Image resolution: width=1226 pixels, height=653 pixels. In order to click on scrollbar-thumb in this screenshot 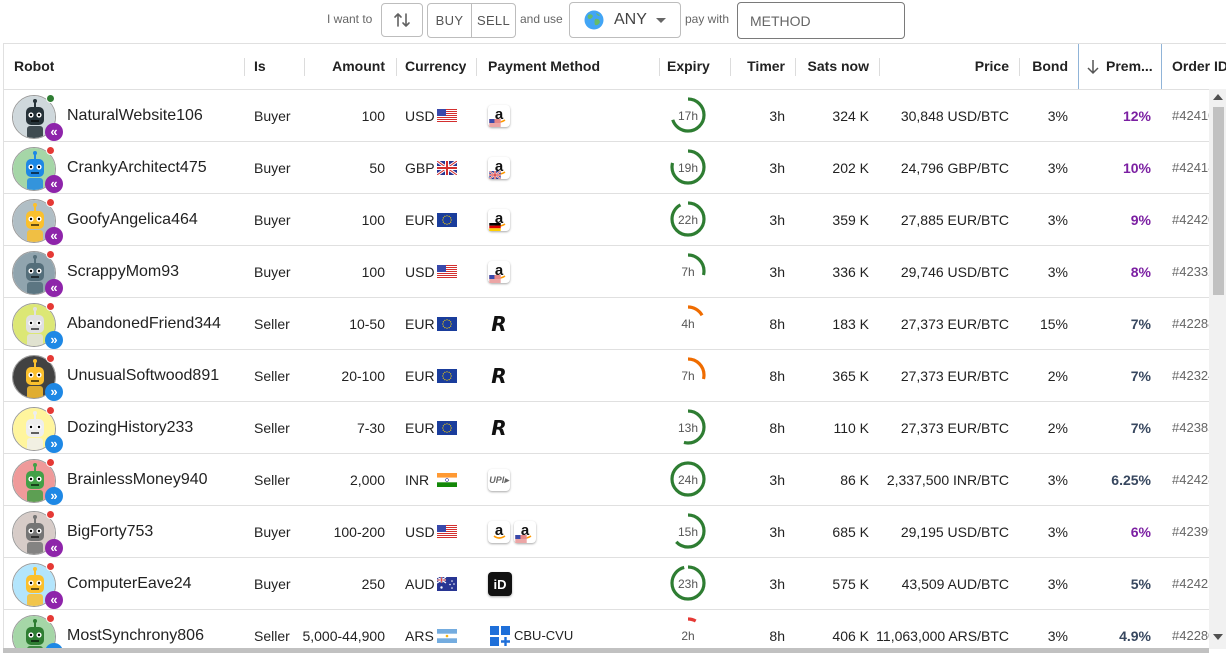, I will do `click(1218, 201)`.